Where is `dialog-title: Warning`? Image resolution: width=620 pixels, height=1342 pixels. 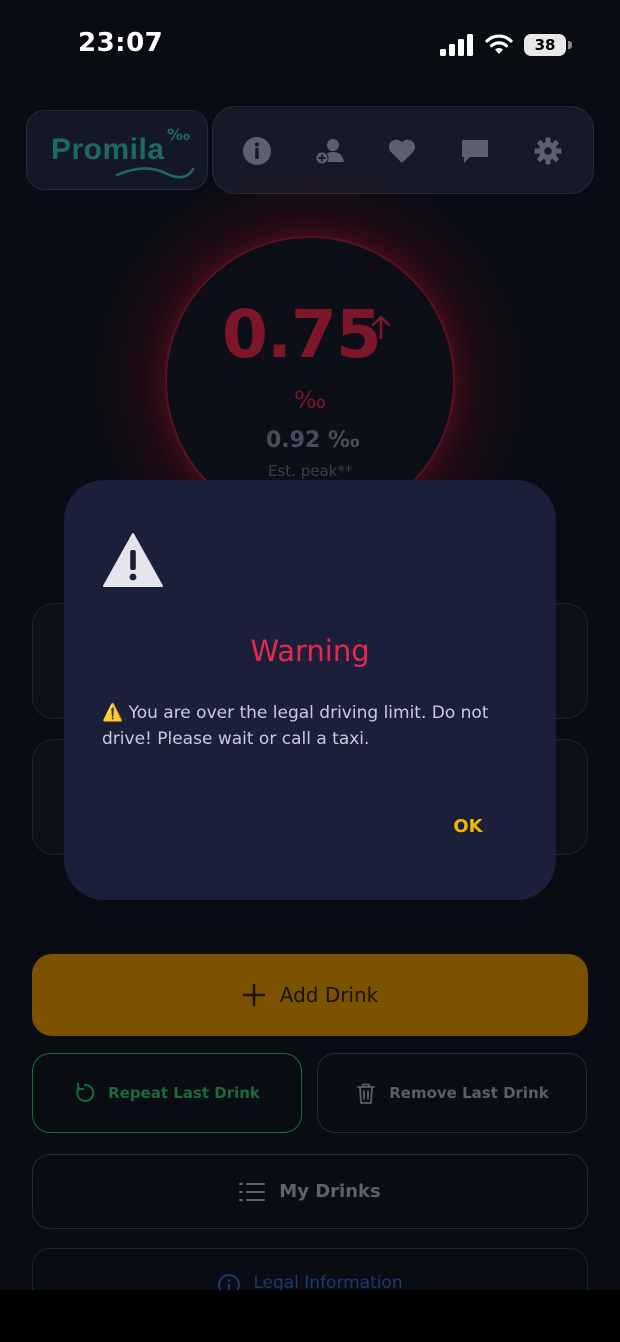
dialog-title: Warning is located at coordinates (310, 651).